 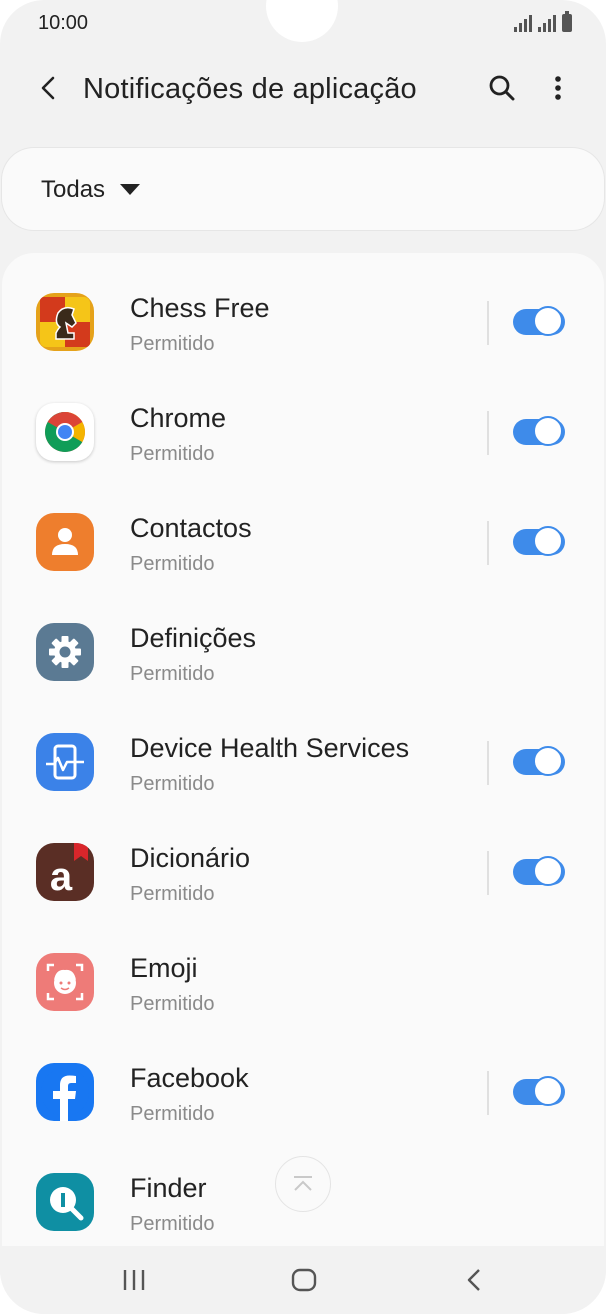 What do you see at coordinates (168, 1188) in the screenshot?
I see `app-name: Finder` at bounding box center [168, 1188].